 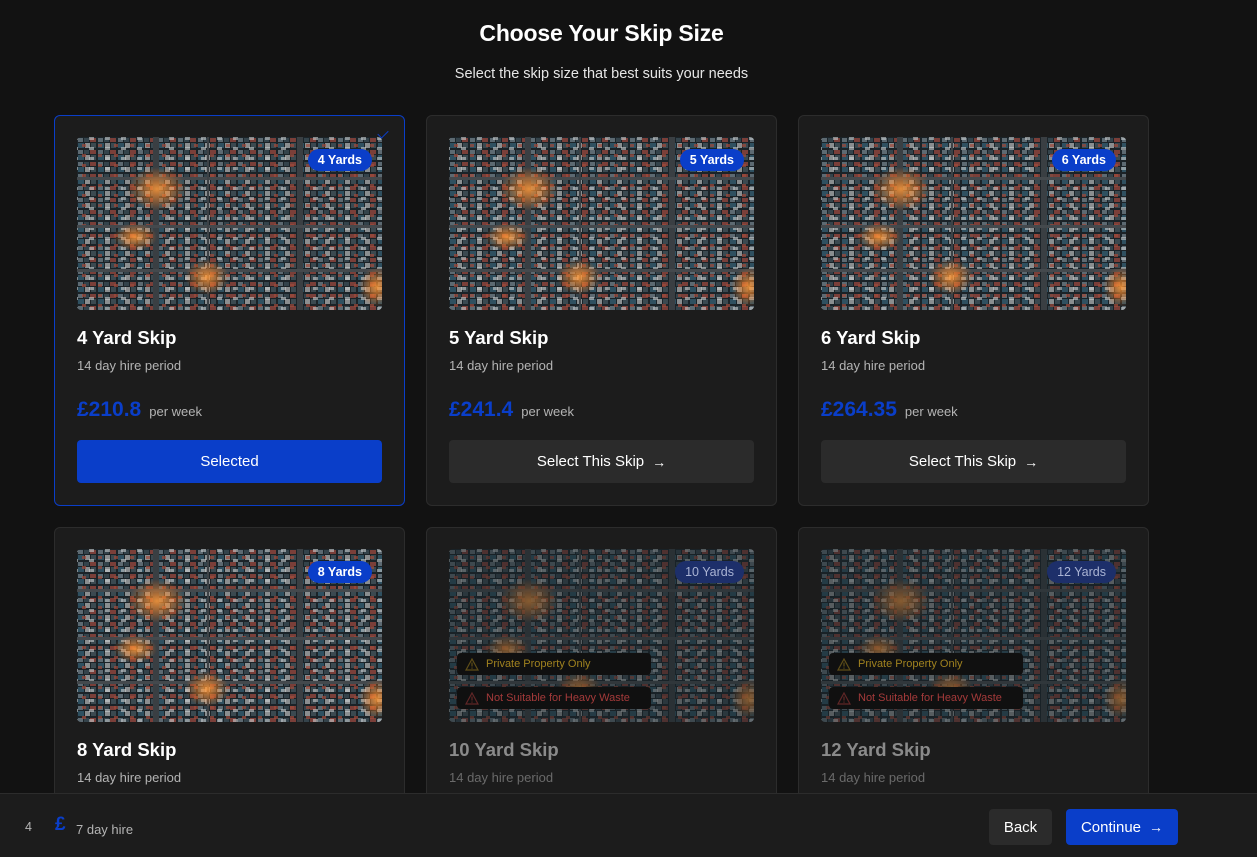 I want to click on card-title: 6 Yard Skip, so click(x=871, y=337).